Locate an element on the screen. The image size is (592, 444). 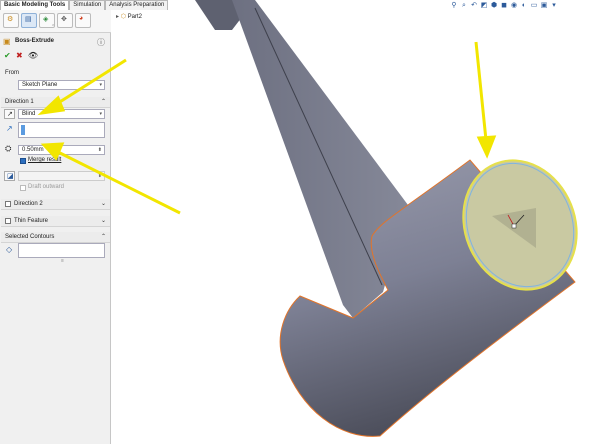
draft-toggle-button: ◪ is located at coordinates (9, 176).